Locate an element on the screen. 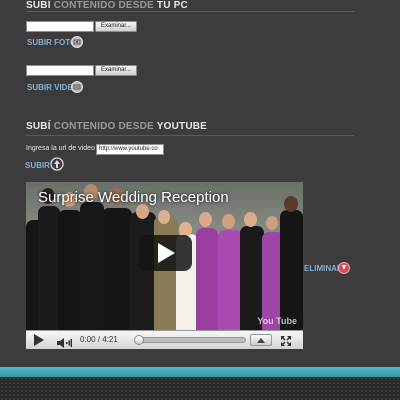 This screenshot has height=400, width=400. remove-video-link: ELIMINAR is located at coordinates (323, 268).